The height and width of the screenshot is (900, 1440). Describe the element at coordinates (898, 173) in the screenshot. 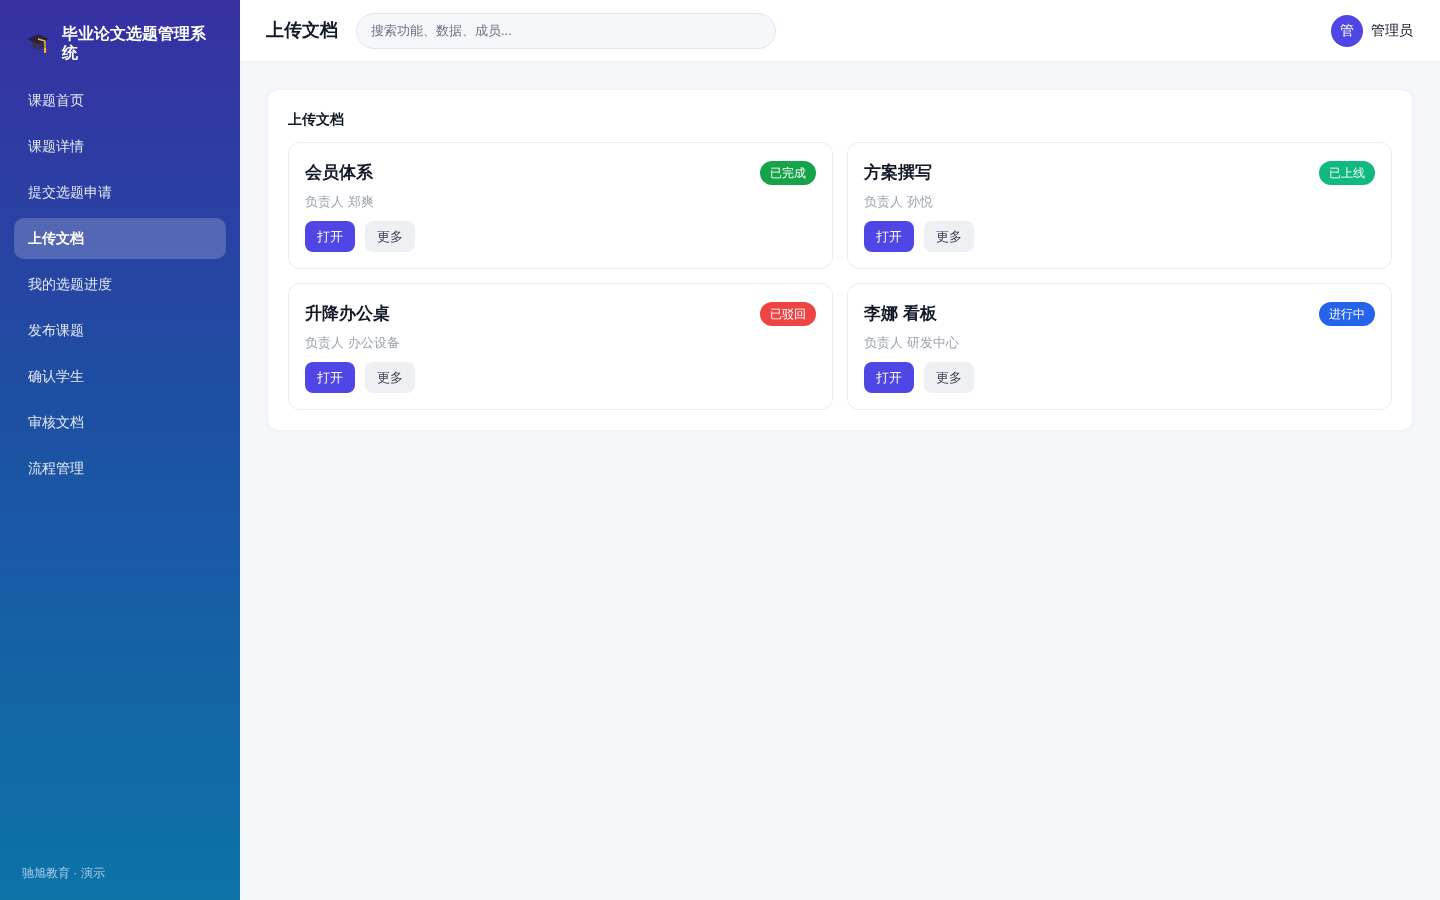

I see `card-title: 方案撰写` at that location.